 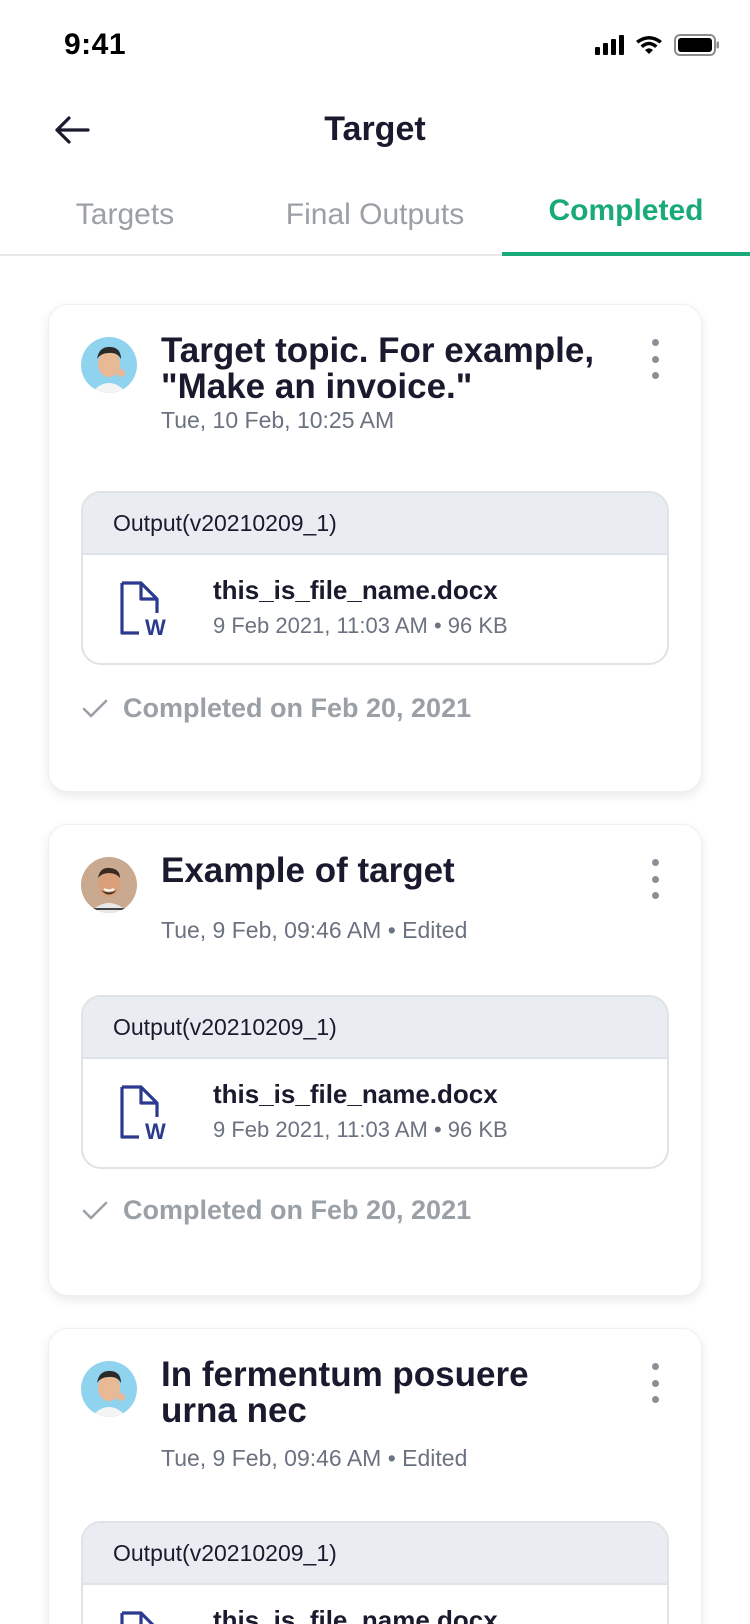 What do you see at coordinates (95, 44) in the screenshot?
I see `status-time: 9:41` at bounding box center [95, 44].